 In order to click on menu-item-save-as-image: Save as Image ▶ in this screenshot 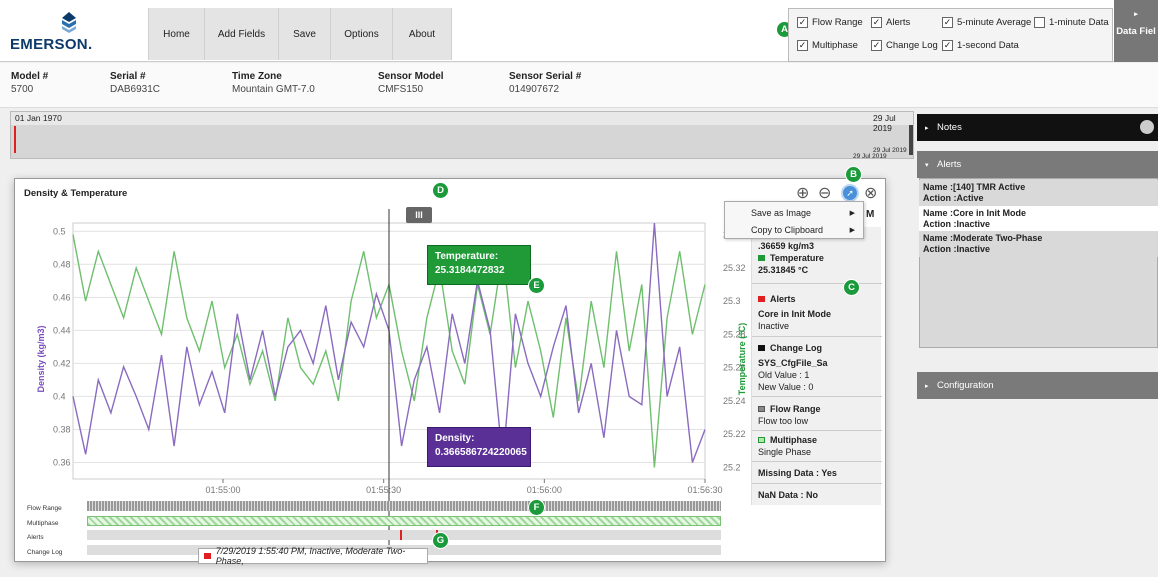, I will do `click(794, 212)`.